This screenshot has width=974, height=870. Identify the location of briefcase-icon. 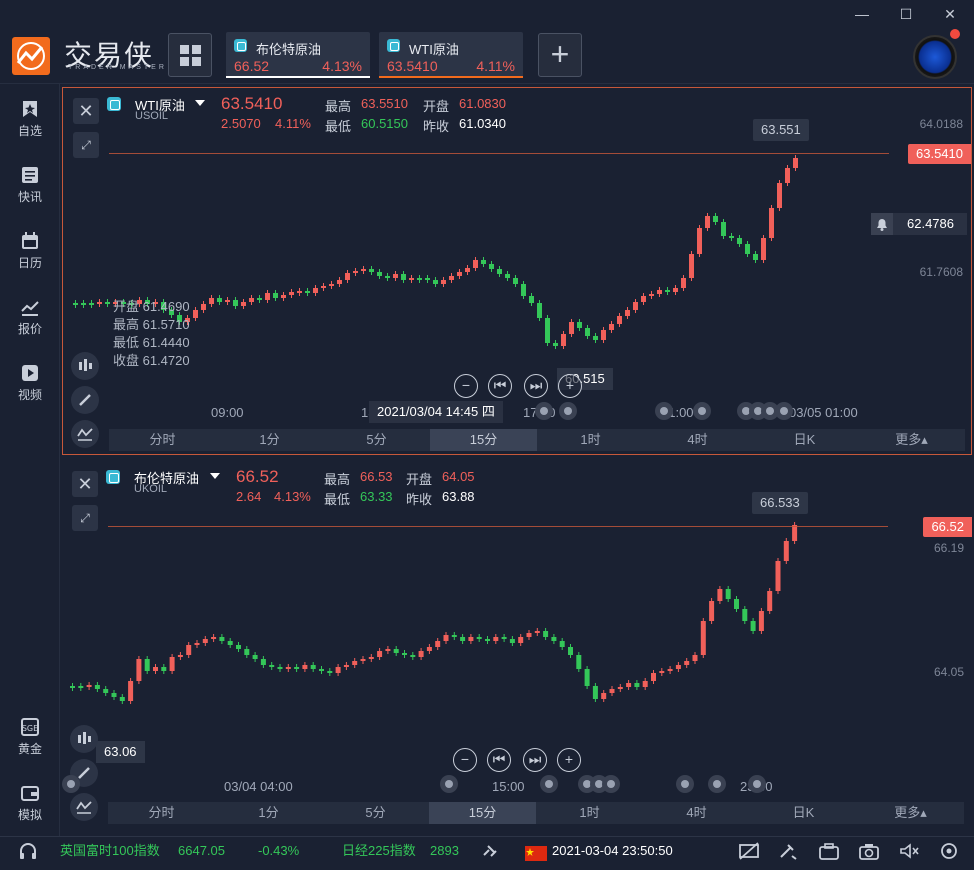
(829, 855).